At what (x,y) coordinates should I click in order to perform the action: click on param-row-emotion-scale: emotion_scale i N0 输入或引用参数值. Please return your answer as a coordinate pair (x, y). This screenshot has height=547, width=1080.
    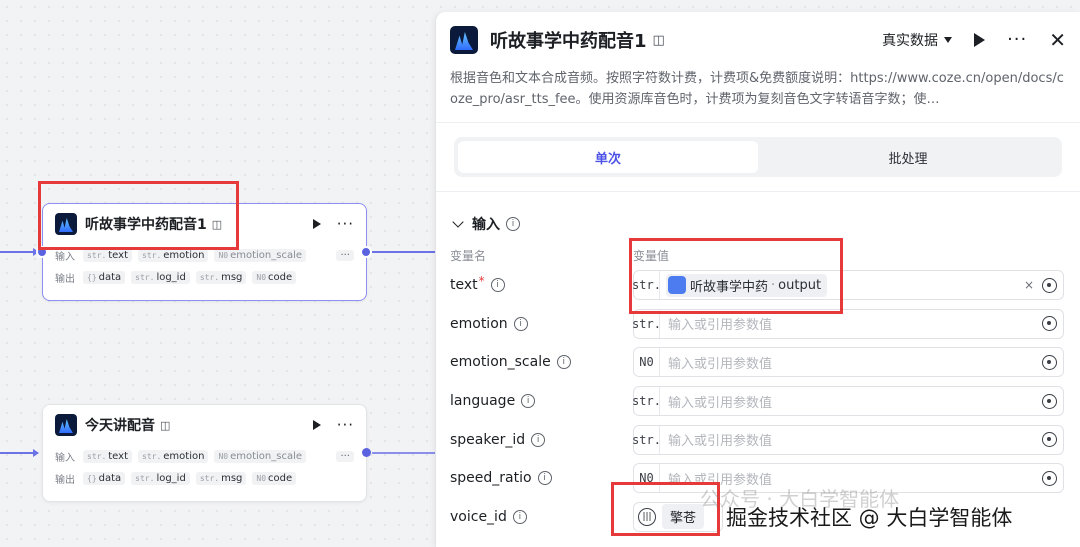
    Looking at the image, I should click on (758, 362).